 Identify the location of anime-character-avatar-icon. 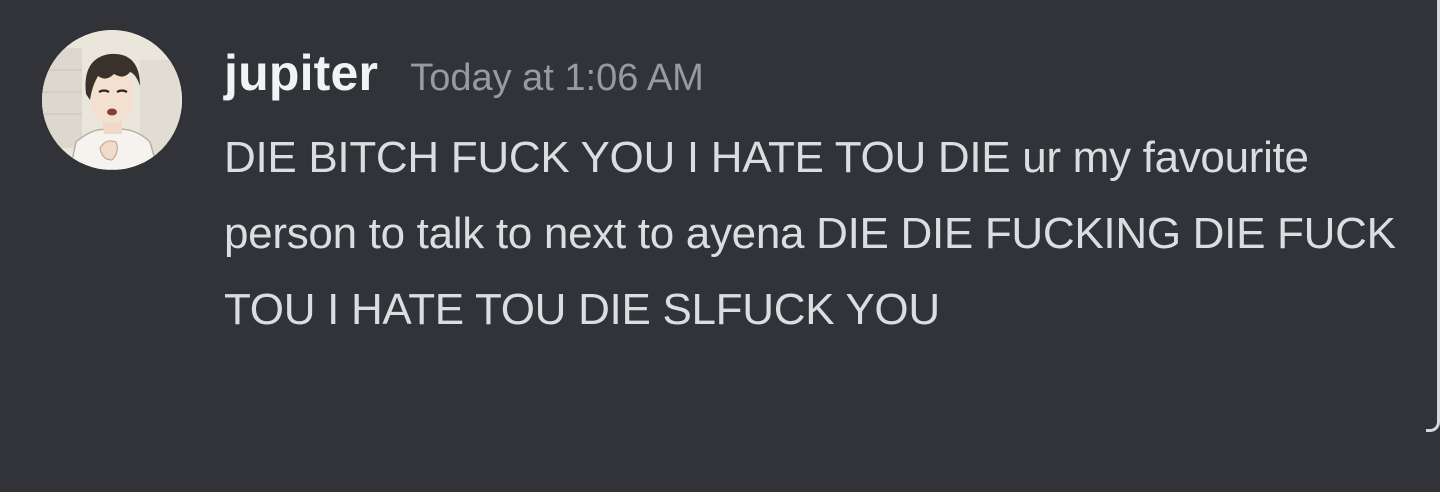
(112, 100).